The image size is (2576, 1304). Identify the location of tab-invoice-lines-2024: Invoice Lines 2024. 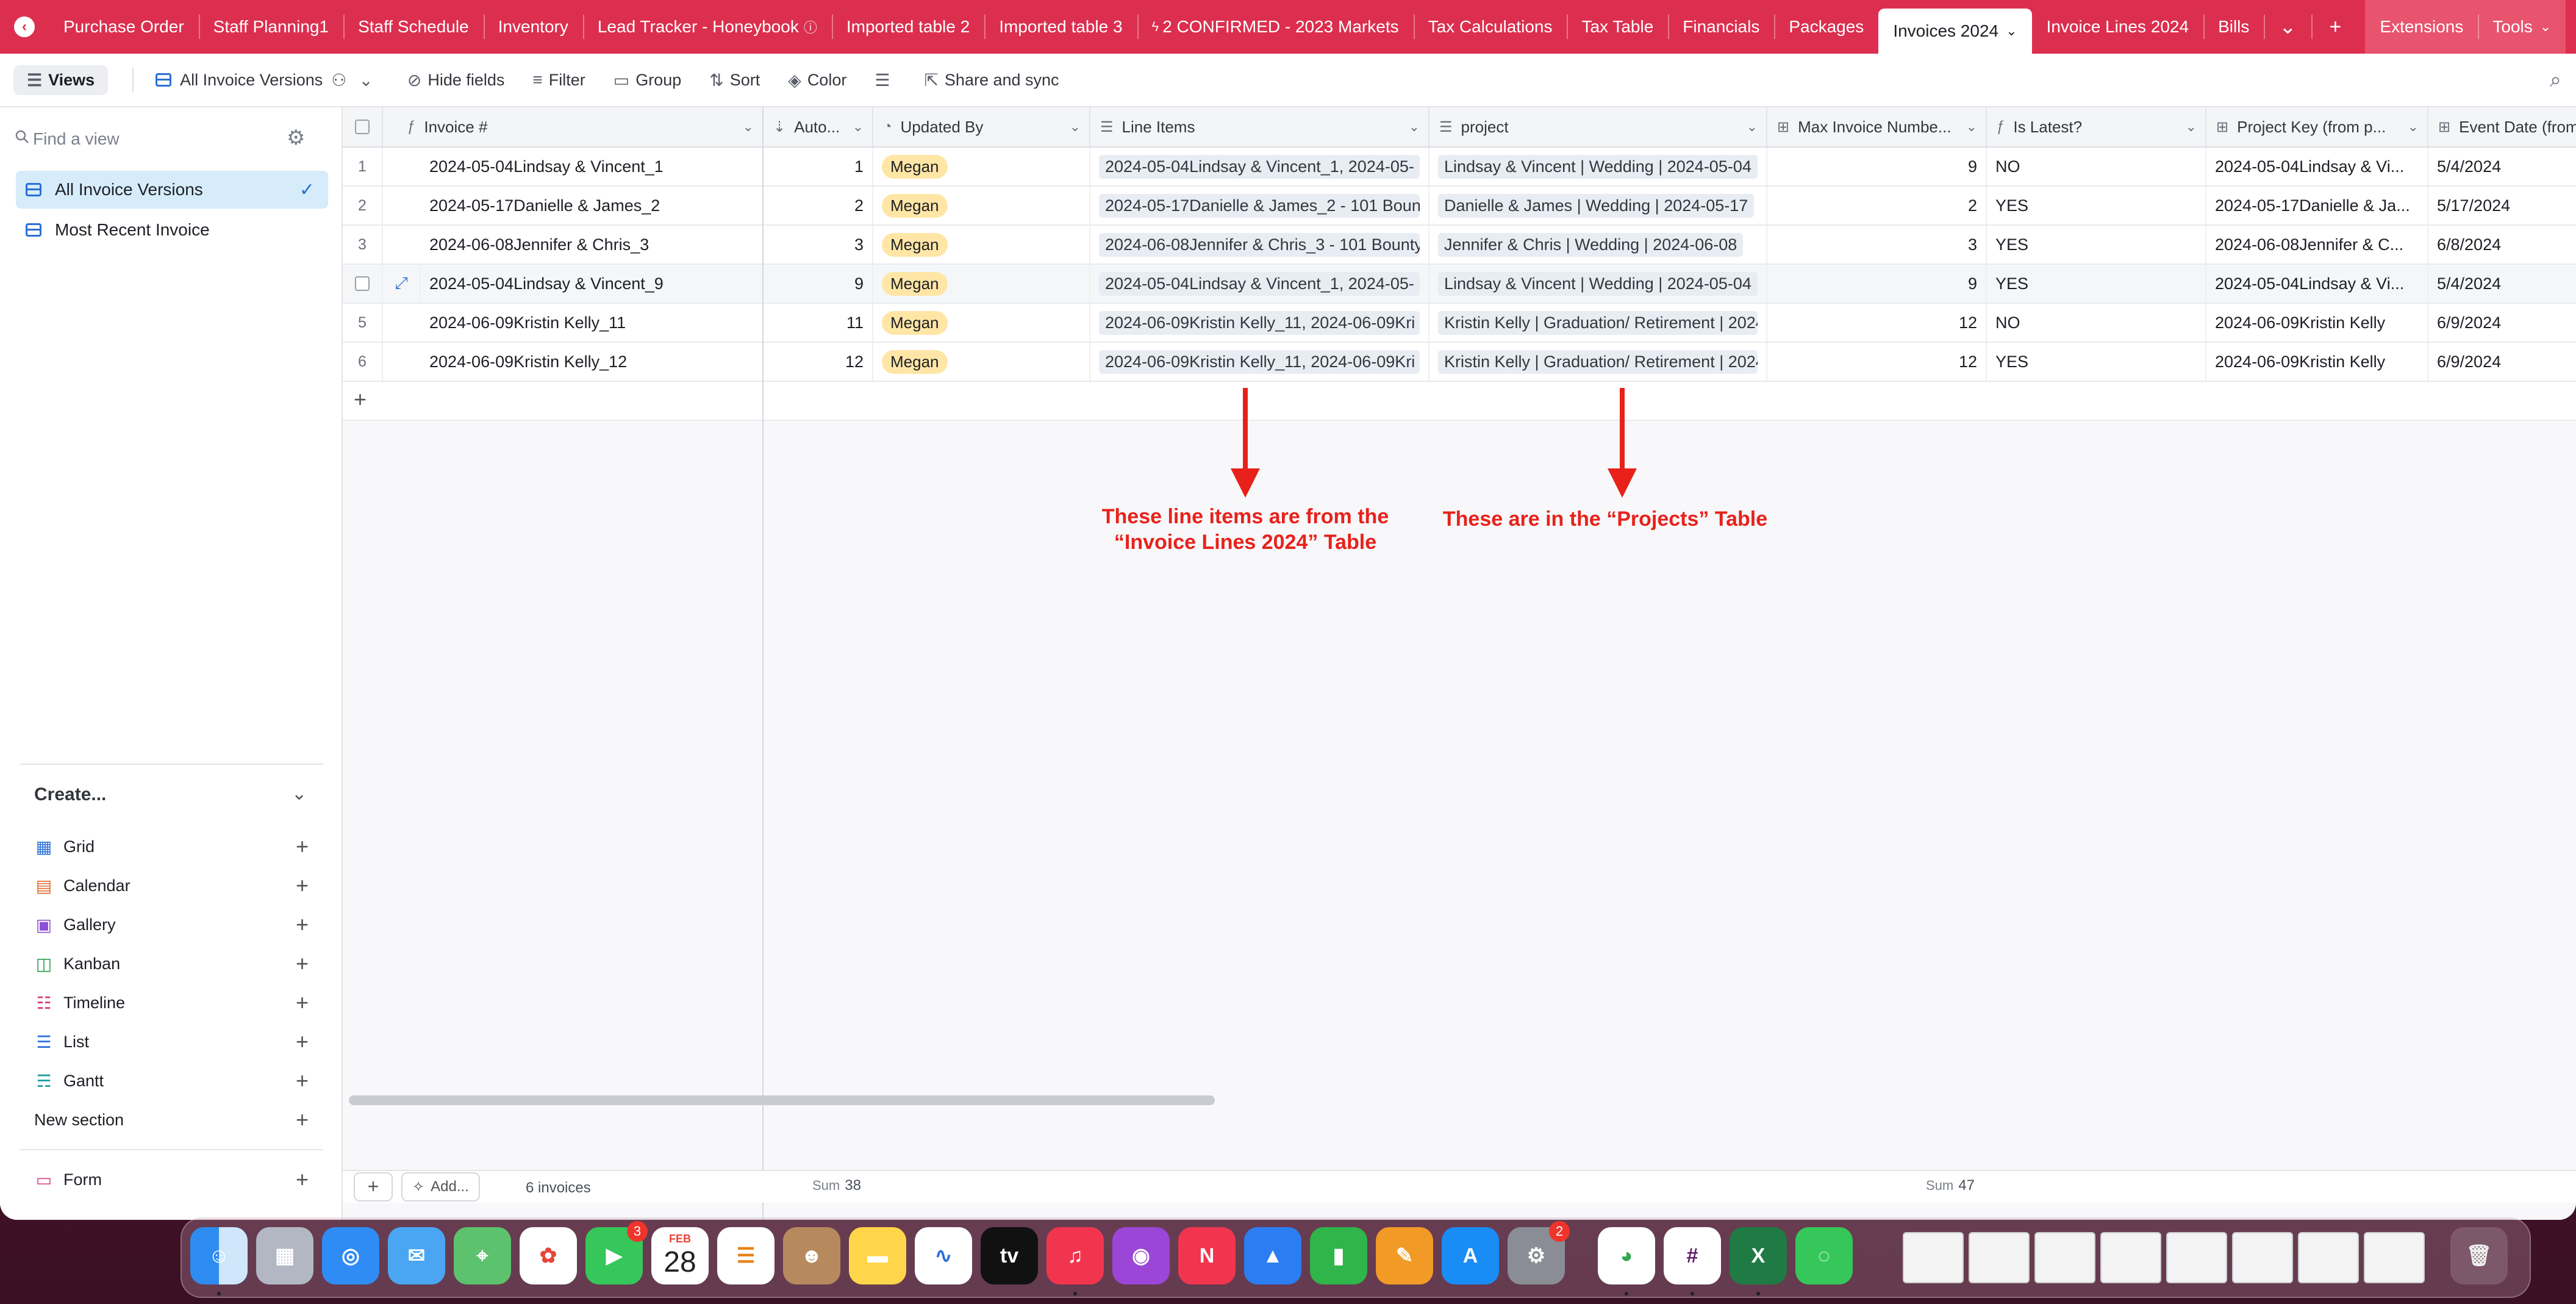
(2118, 27).